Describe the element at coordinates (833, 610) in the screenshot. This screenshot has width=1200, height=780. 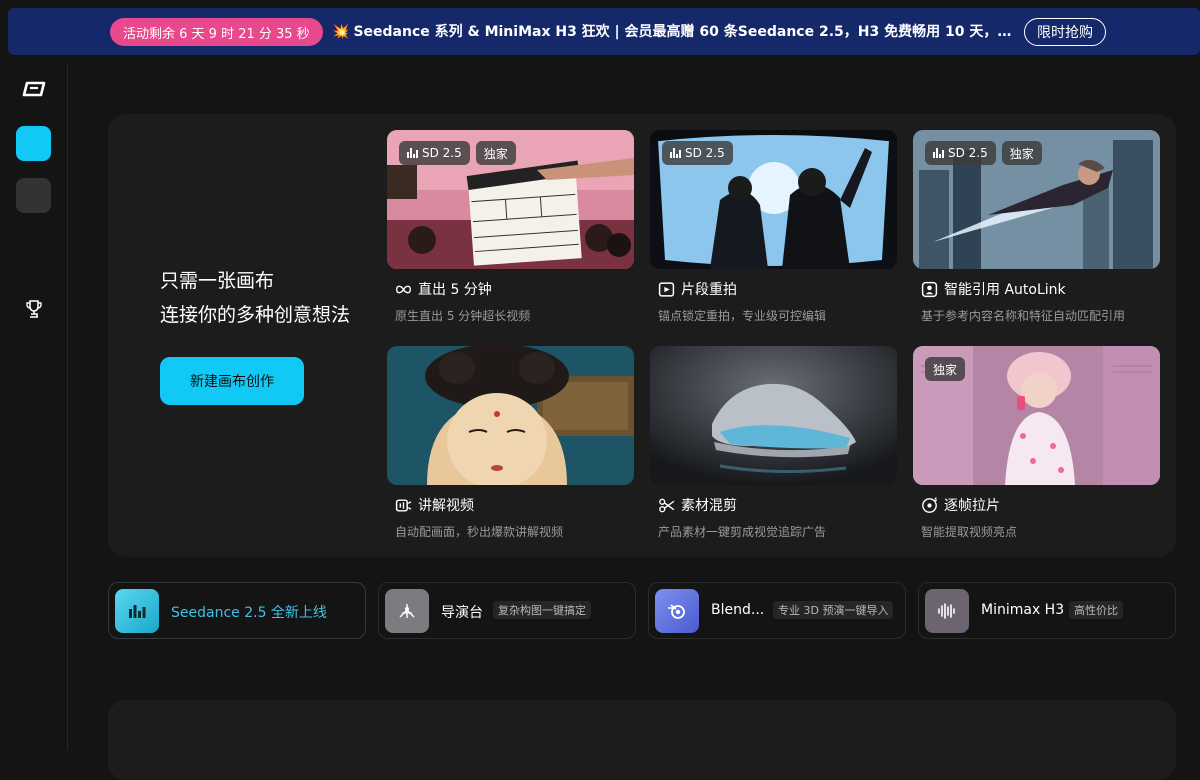
I see `feature-badge: 专业 3D 预演一键导入` at that location.